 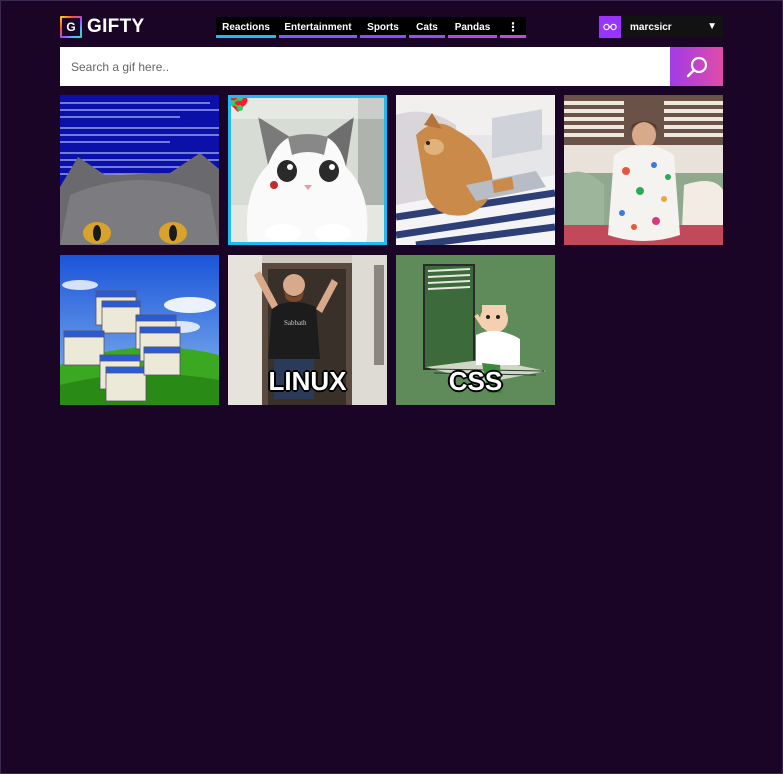 I want to click on chevron-down-icon: ▼, so click(x=712, y=26).